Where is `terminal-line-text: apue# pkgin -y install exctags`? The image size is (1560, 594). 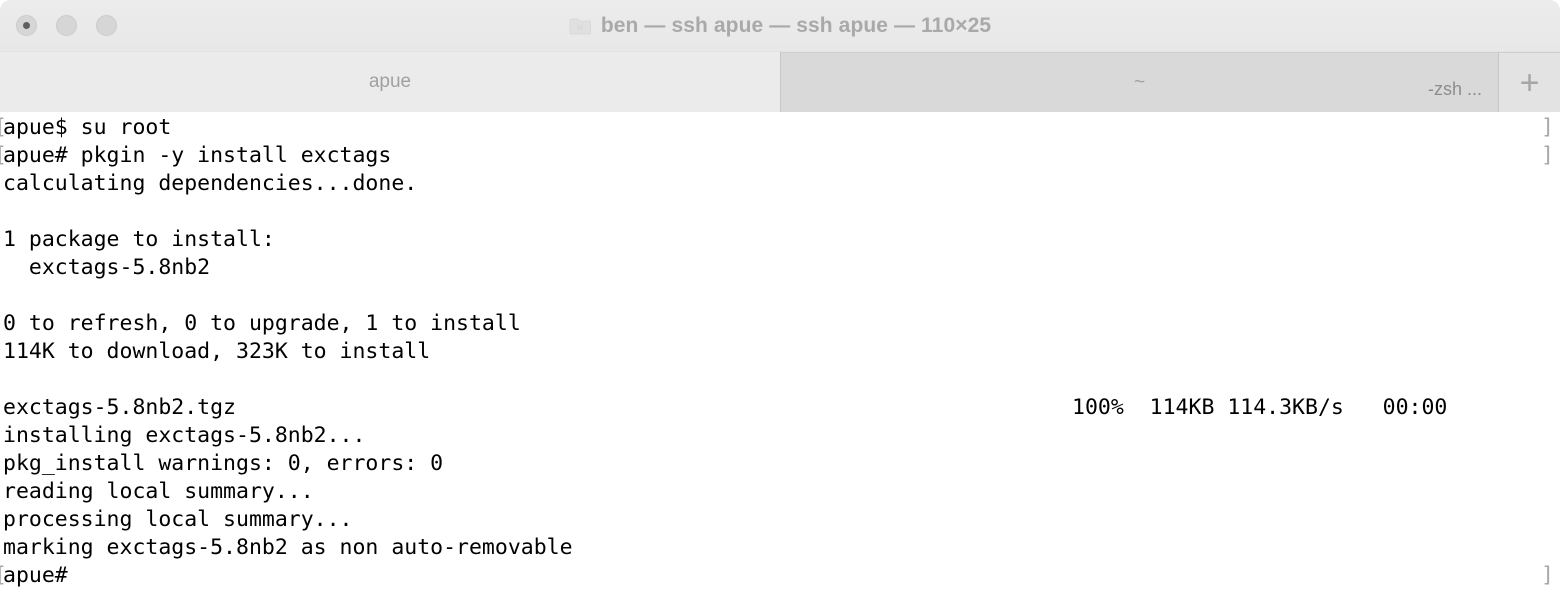
terminal-line-text: apue# pkgin -y install exctags is located at coordinates (197, 155).